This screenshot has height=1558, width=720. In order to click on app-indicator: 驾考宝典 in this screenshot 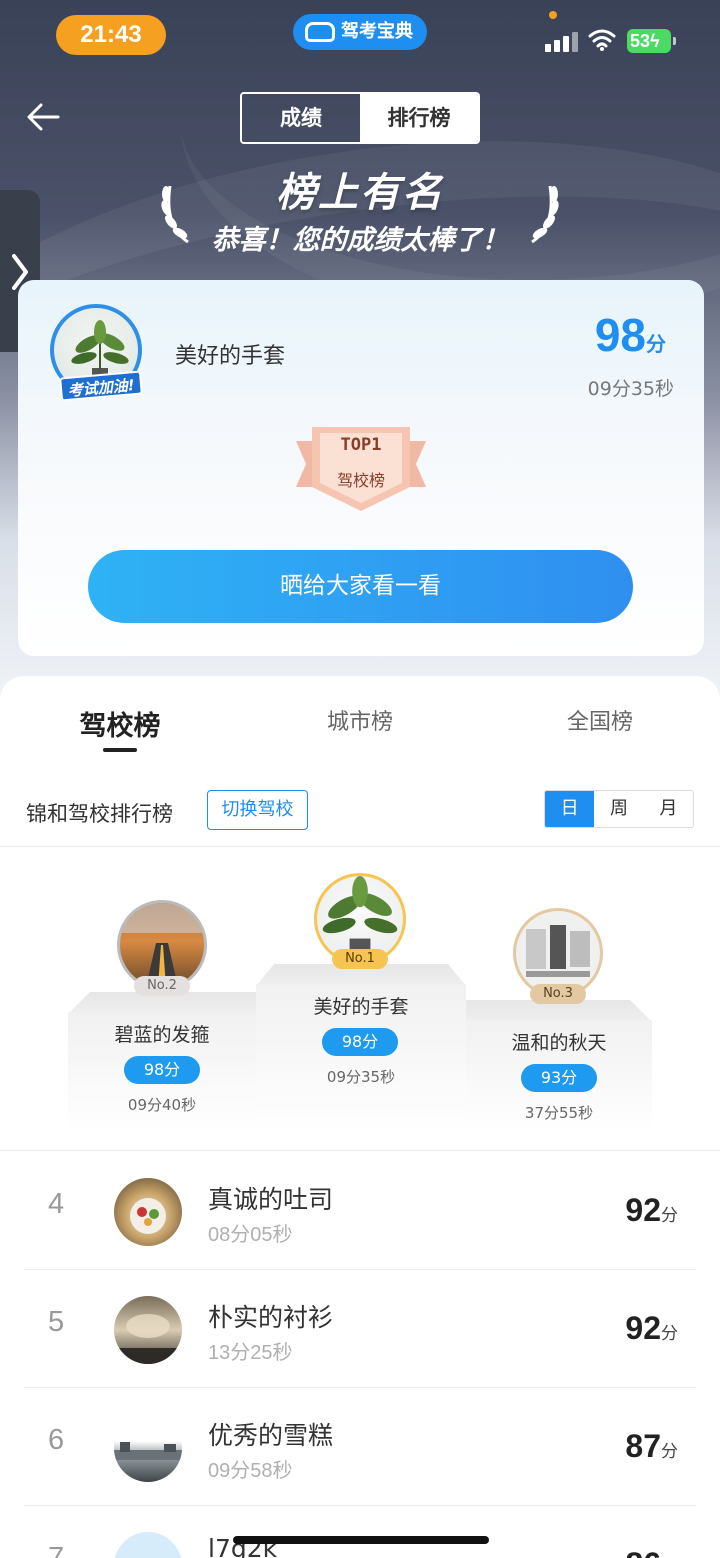, I will do `click(360, 32)`.